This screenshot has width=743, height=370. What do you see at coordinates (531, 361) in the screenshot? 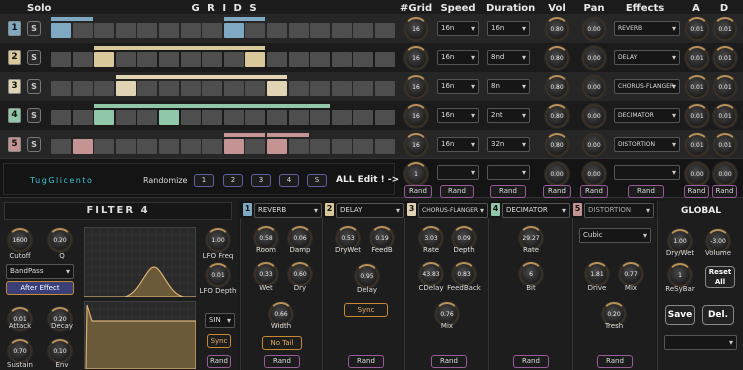
I see `decimator-rand-button: Rand` at bounding box center [531, 361].